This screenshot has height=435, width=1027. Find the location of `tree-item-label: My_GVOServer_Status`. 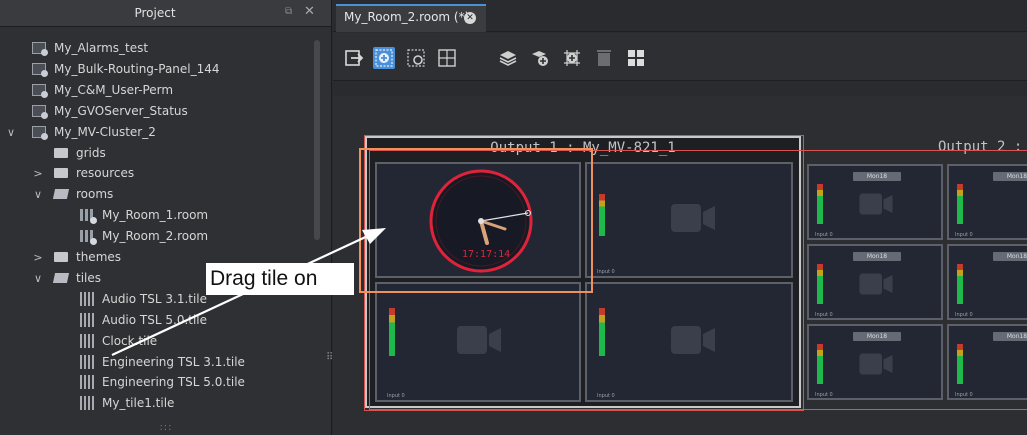

tree-item-label: My_GVOServer_Status is located at coordinates (121, 111).